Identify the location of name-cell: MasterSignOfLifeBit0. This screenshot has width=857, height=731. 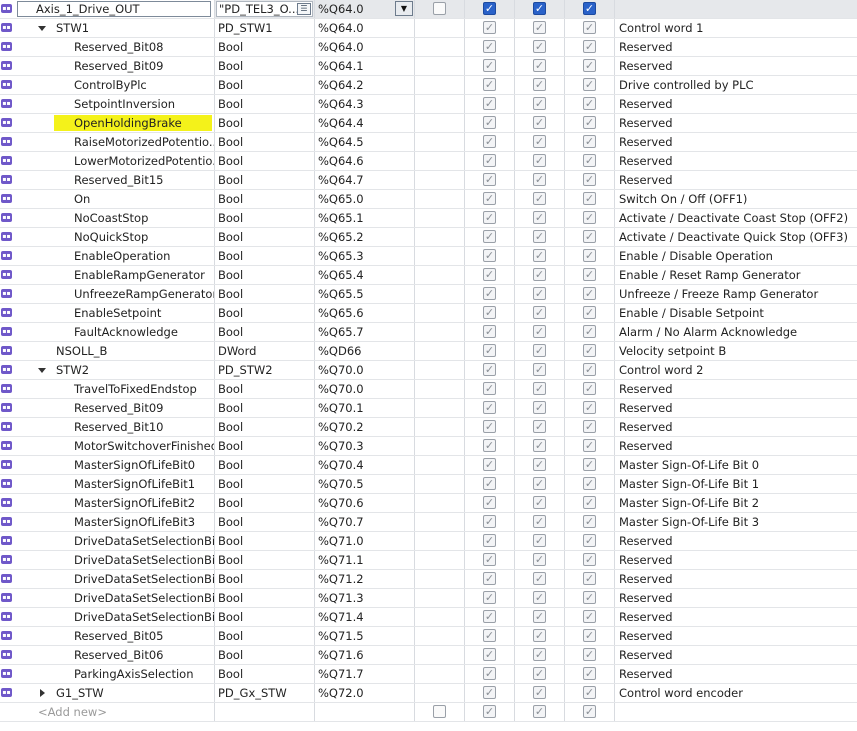
(114, 465).